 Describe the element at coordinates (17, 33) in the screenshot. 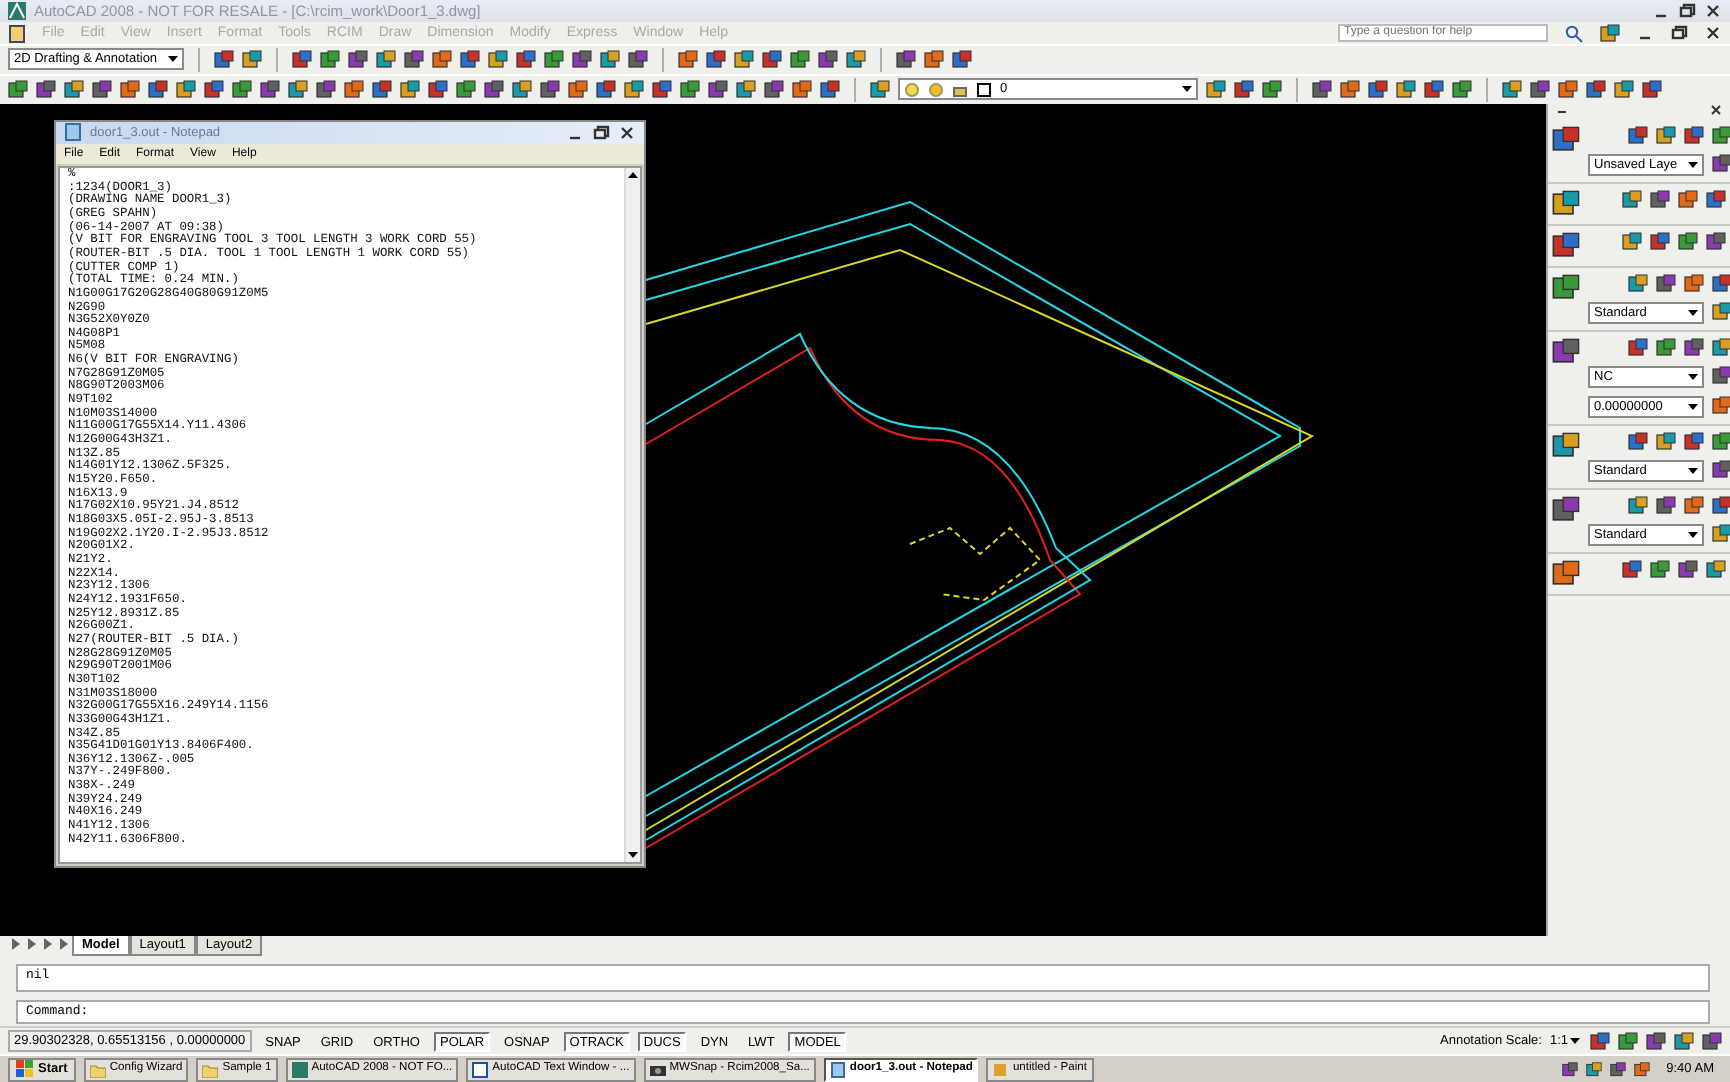

I see `document-icon` at that location.